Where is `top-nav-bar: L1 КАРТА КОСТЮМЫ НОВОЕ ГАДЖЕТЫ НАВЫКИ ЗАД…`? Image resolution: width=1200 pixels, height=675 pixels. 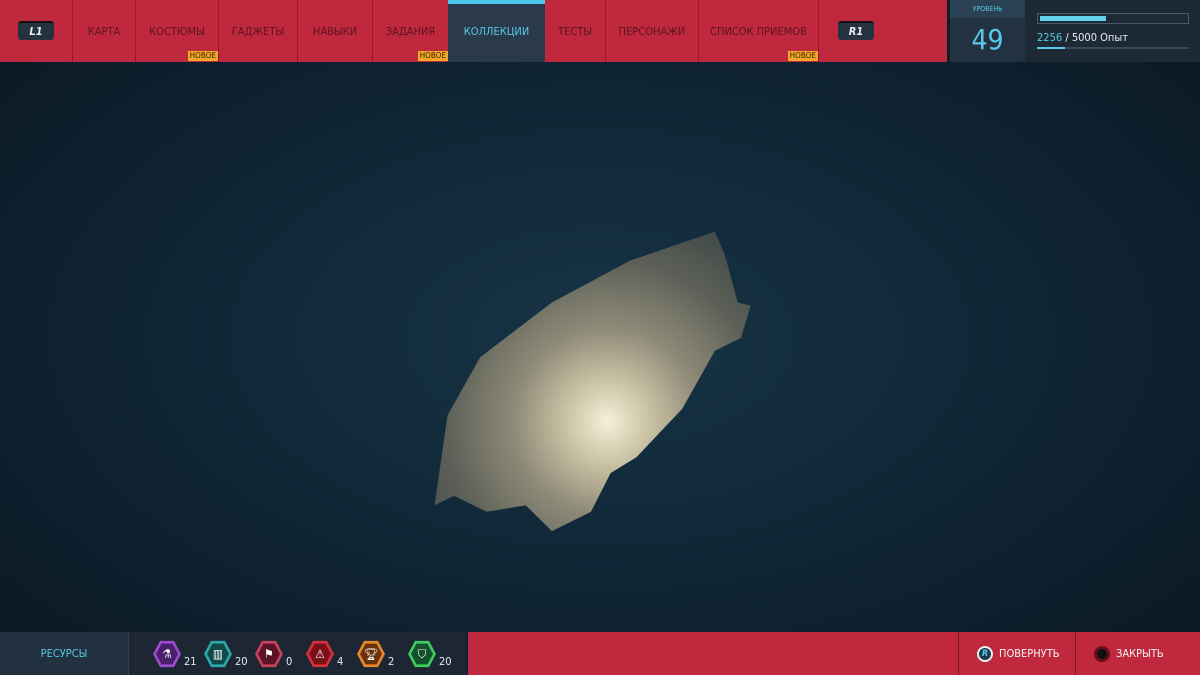 top-nav-bar: L1 КАРТА КОСТЮМЫ НОВОЕ ГАДЖЕТЫ НАВЫКИ ЗАД… is located at coordinates (473, 31).